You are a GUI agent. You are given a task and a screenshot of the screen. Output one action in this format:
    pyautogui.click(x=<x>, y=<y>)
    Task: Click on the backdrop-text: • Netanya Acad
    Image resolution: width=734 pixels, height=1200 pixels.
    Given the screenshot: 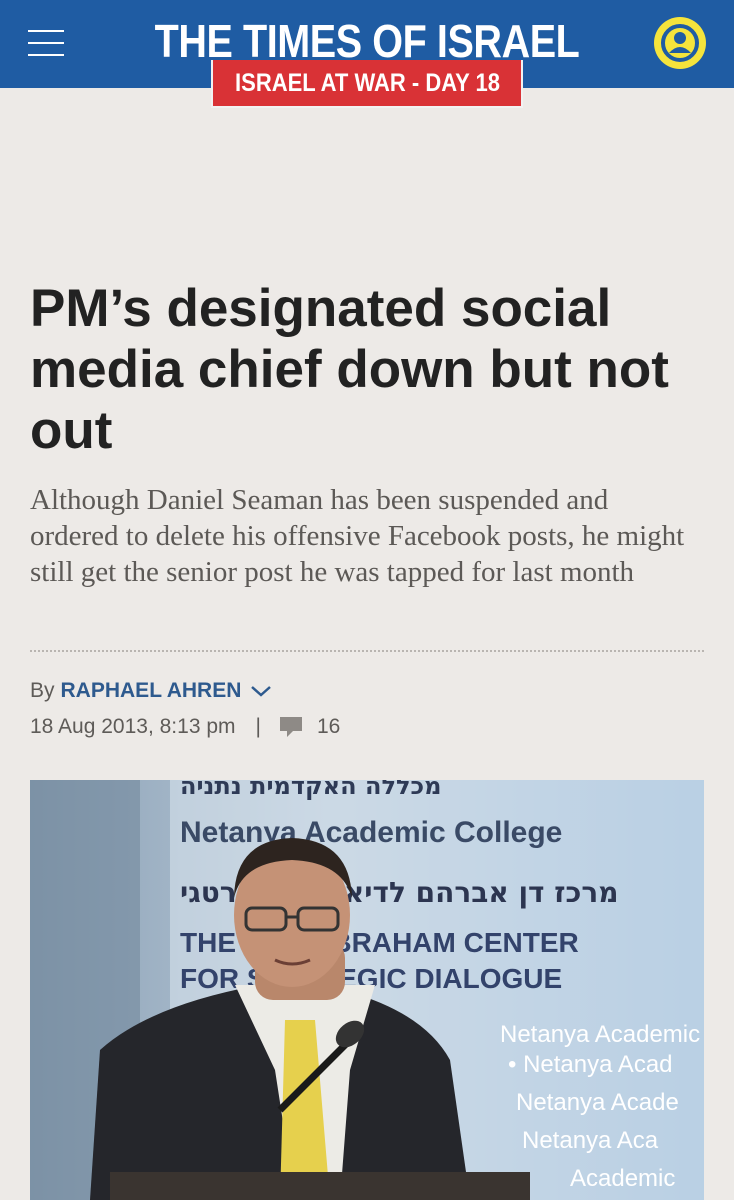 What is the action you would take?
    pyautogui.click(x=590, y=1064)
    